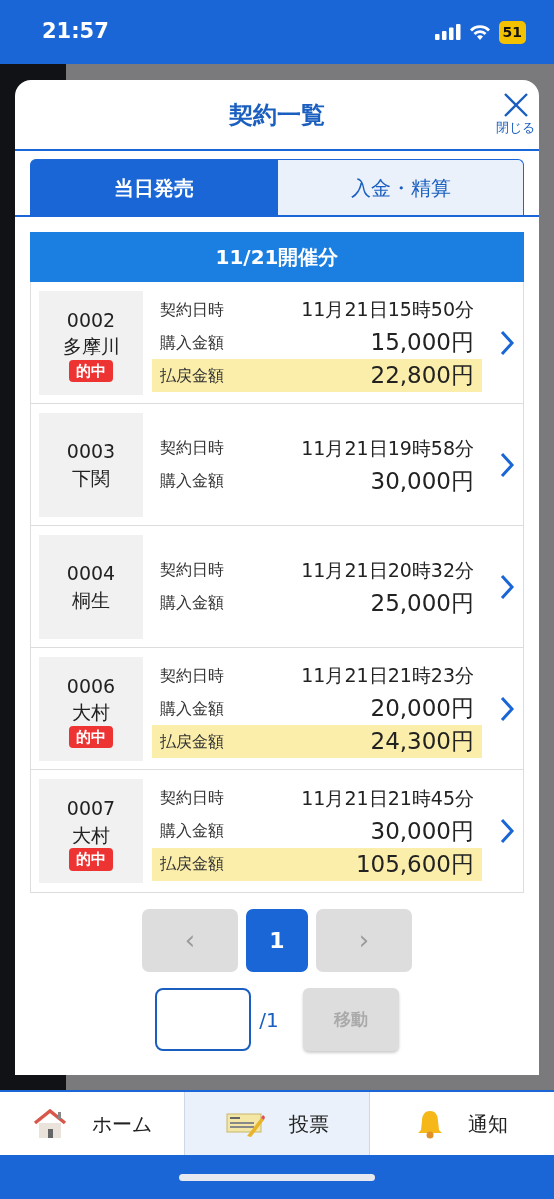  I want to click on tab: 当日発売, so click(153, 187).